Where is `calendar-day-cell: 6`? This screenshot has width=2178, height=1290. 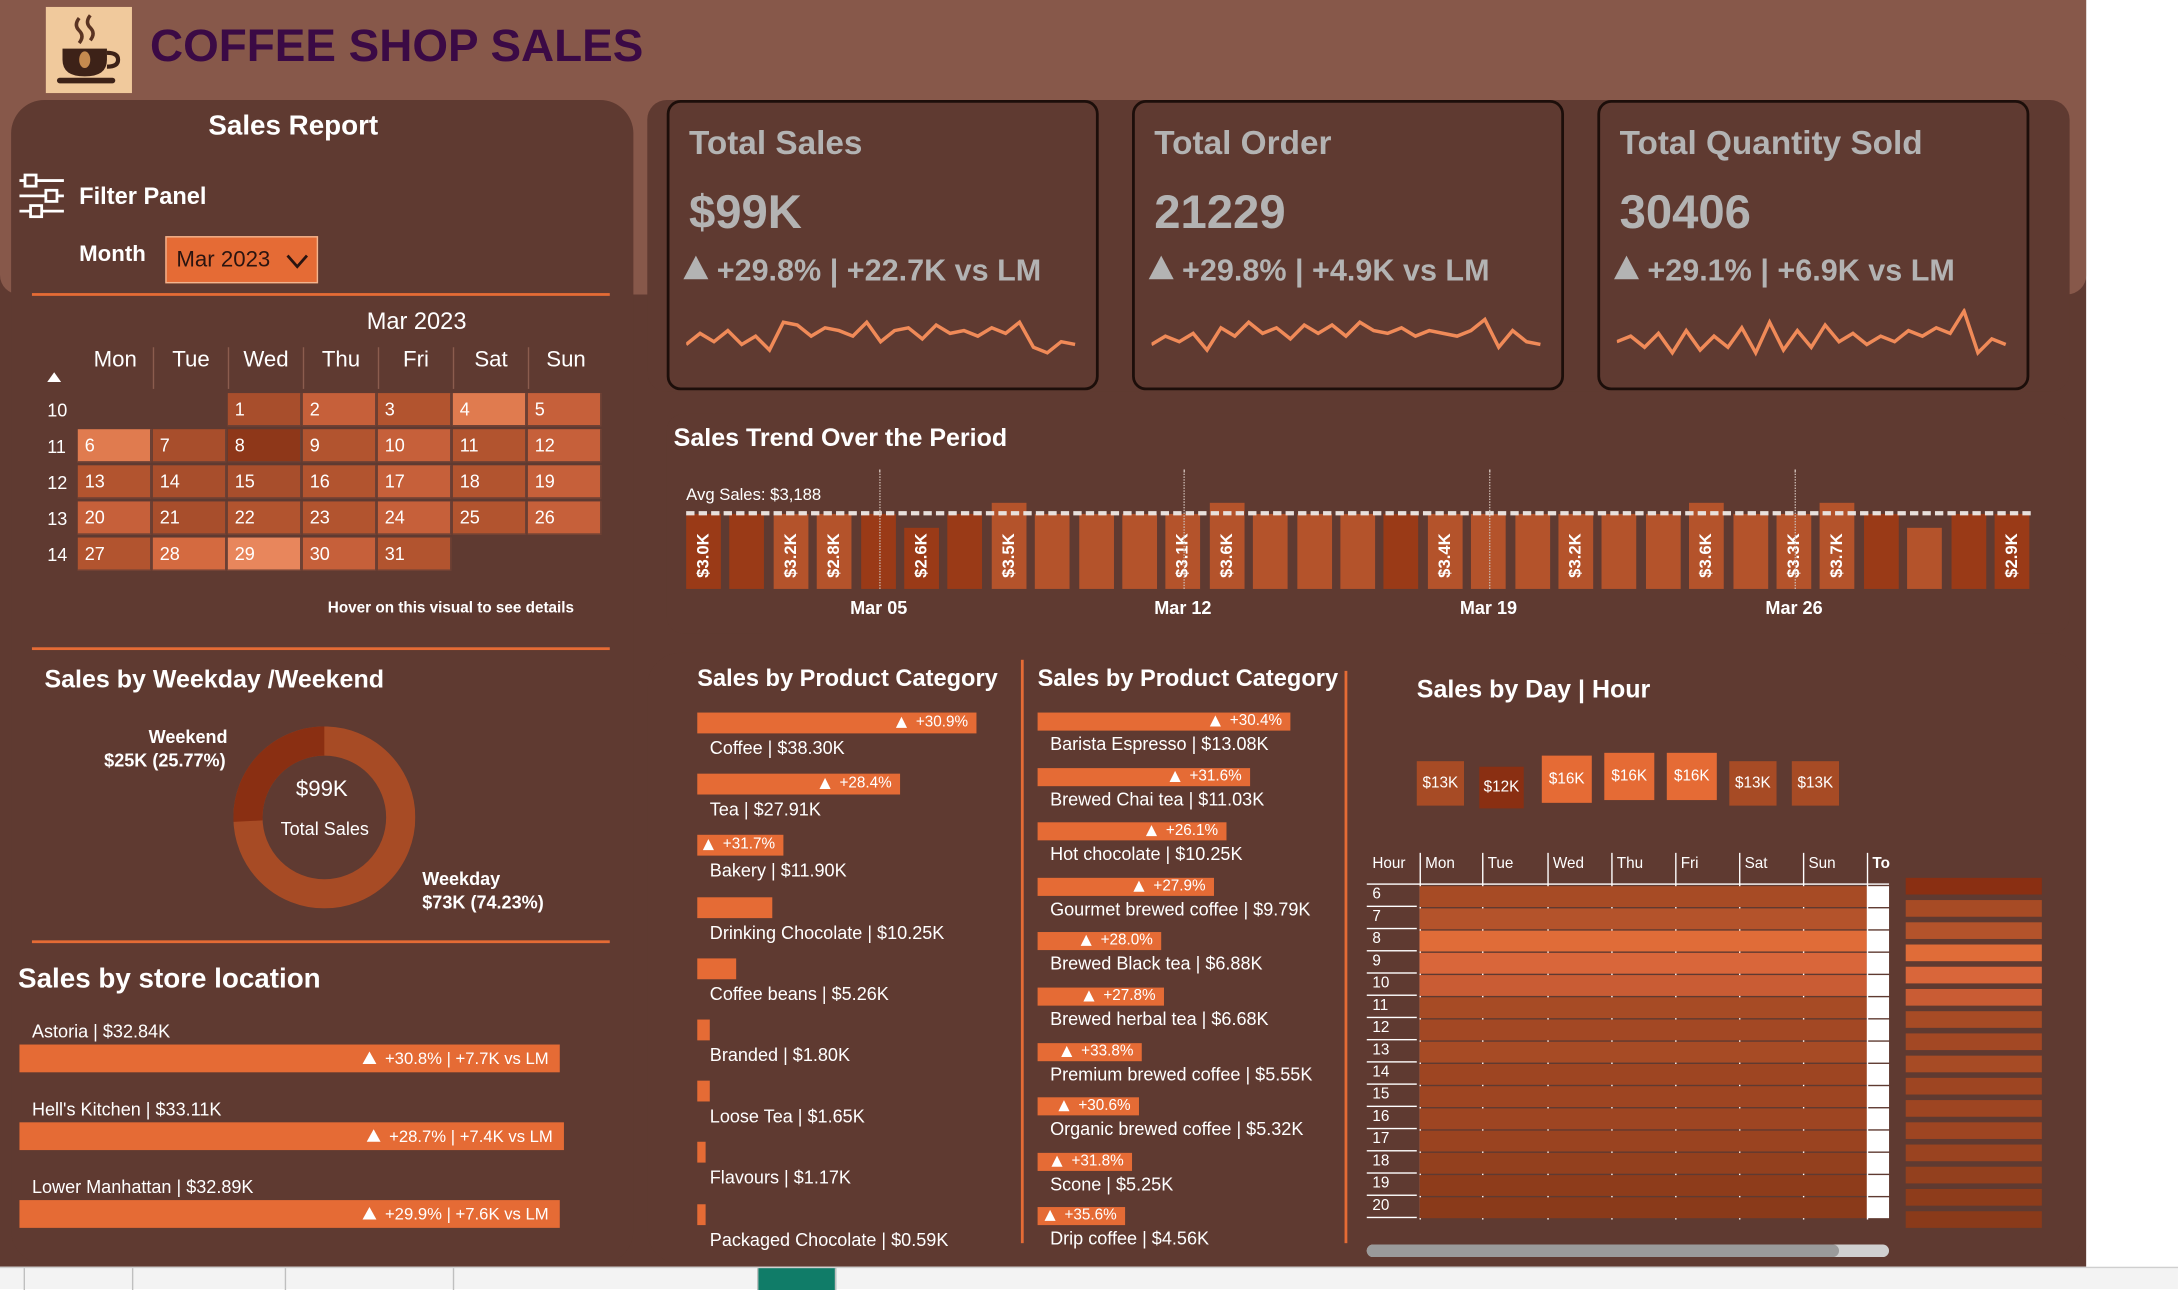
calendar-day-cell: 6 is located at coordinates (114, 446).